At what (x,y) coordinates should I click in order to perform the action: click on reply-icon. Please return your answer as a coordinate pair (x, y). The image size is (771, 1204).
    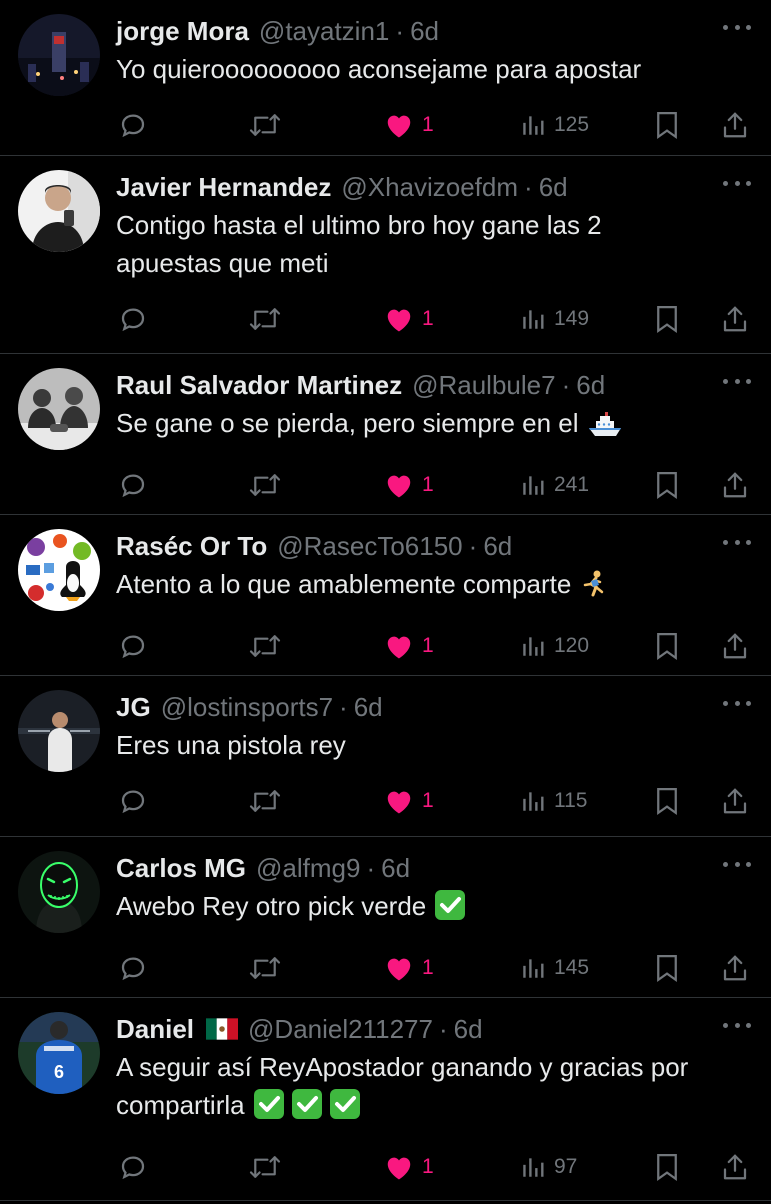
    Looking at the image, I should click on (133, 320).